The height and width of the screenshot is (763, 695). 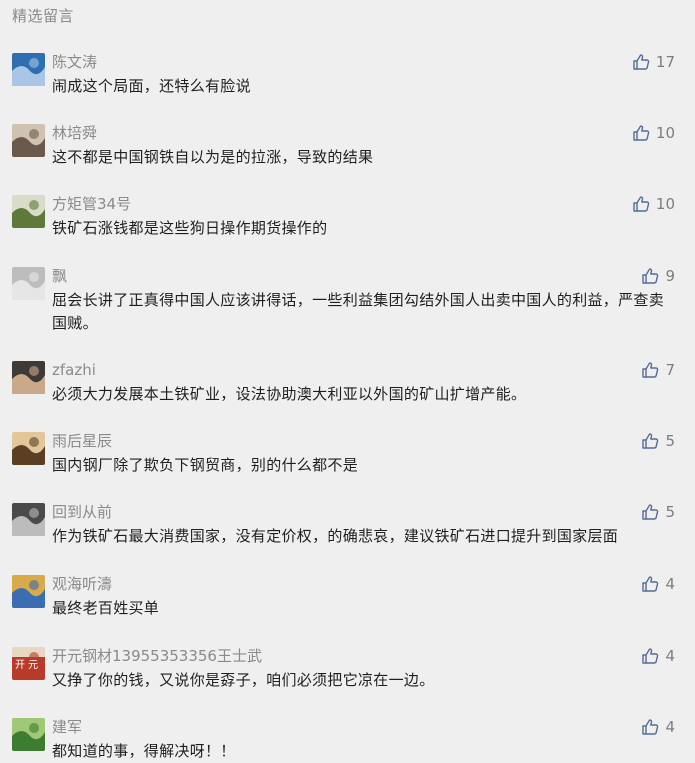 What do you see at coordinates (151, 86) in the screenshot?
I see `comment-text: 闹成这个局面，还特么有脸说` at bounding box center [151, 86].